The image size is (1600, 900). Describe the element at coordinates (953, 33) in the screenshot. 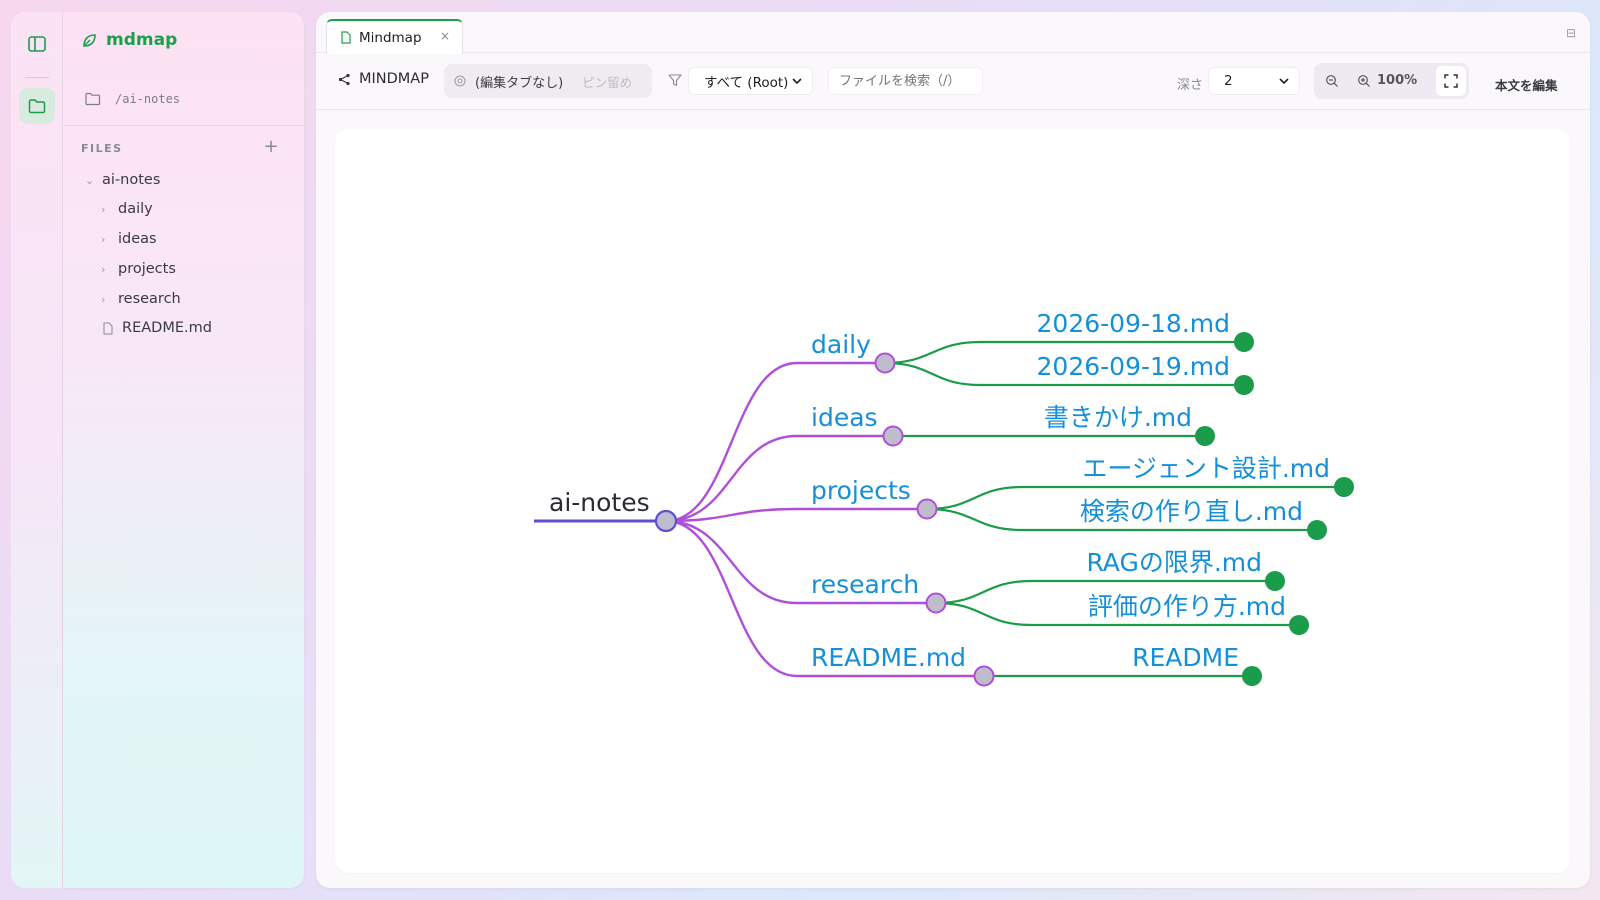

I see `tab-bar: Mindmap × ⊟` at that location.